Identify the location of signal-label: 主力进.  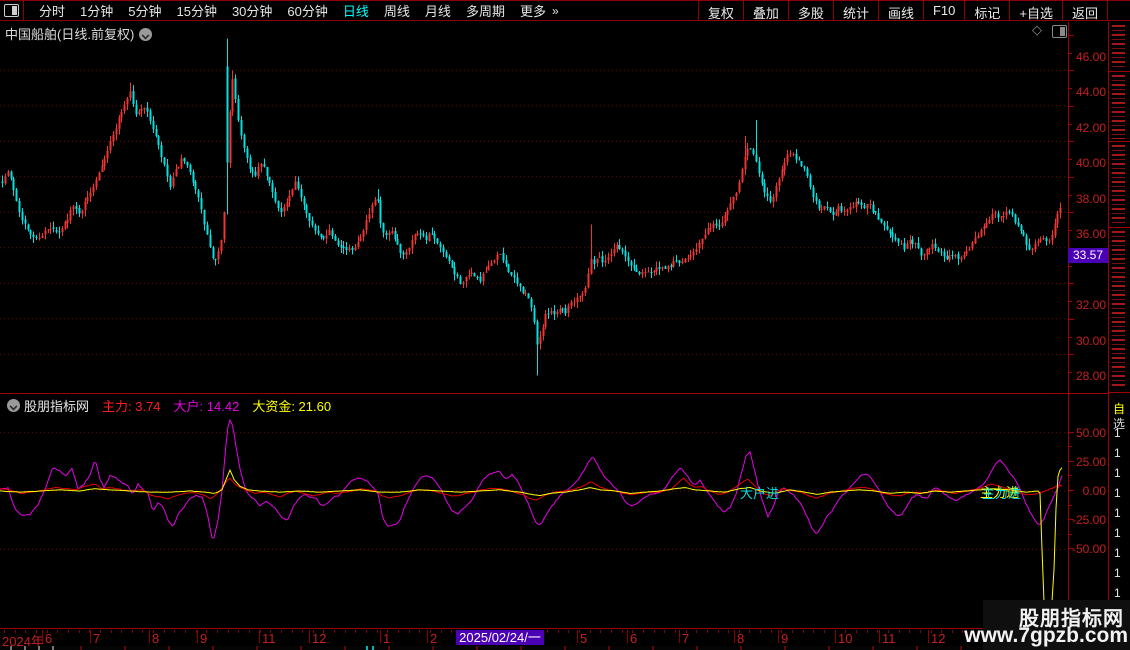
(1002, 493).